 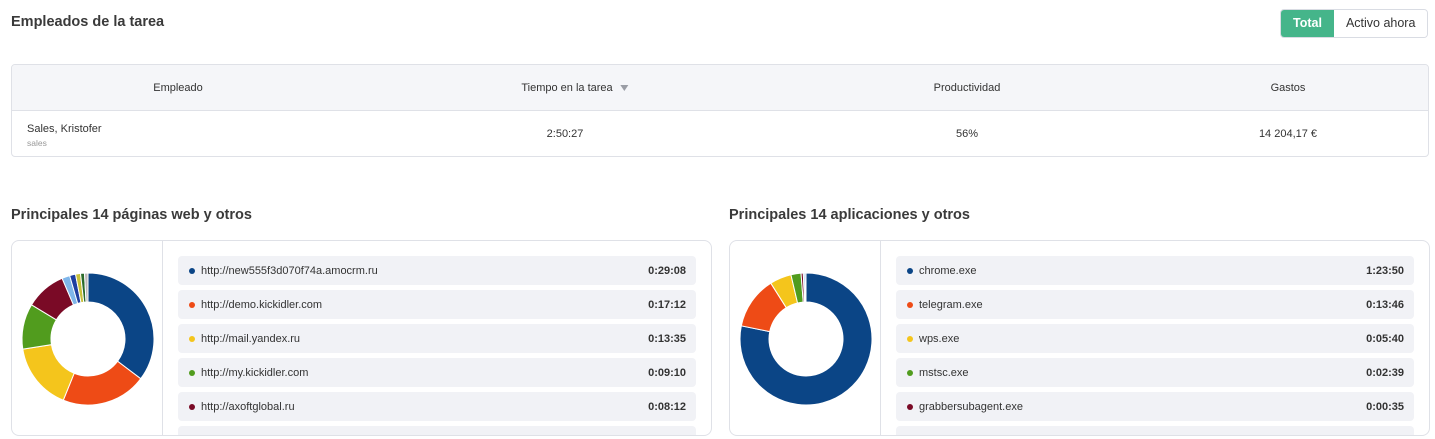 I want to click on list-item-label: mstsc.exe, so click(x=944, y=372).